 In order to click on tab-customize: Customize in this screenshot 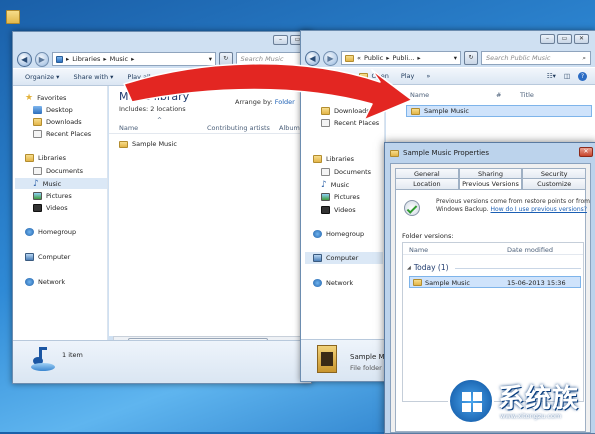, I will do `click(554, 183)`.